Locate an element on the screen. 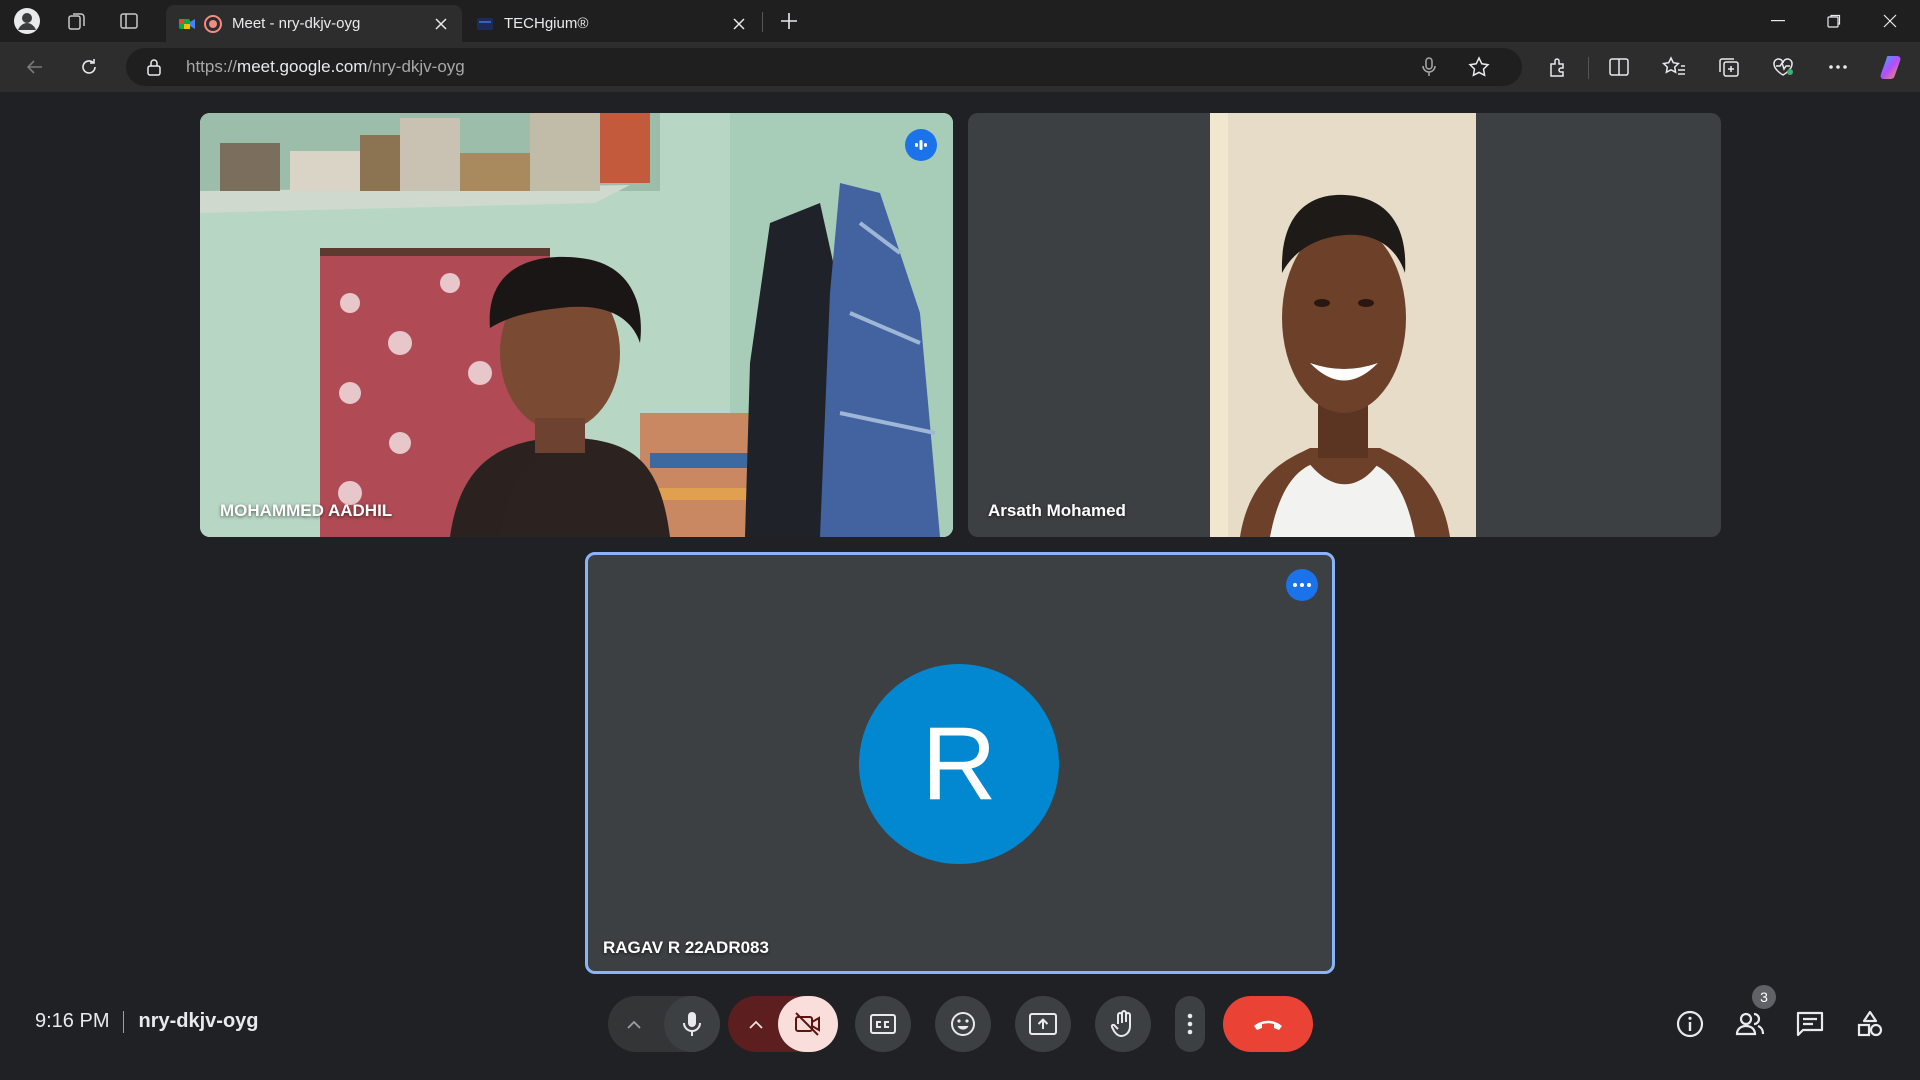  chat-button is located at coordinates (1810, 1024).